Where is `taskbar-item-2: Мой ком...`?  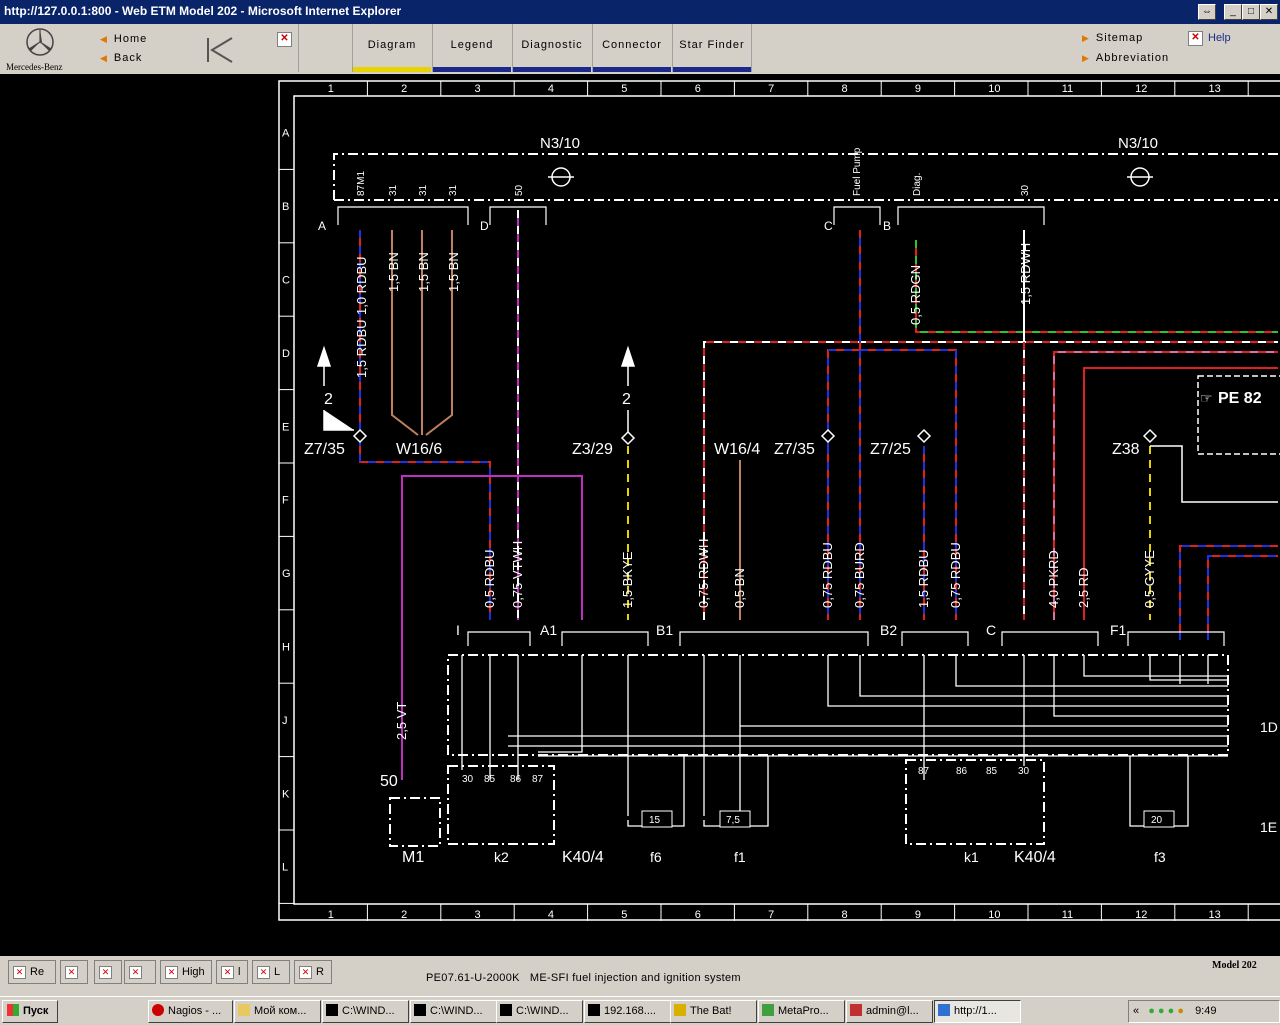 taskbar-item-2: Мой ком... is located at coordinates (277, 1011).